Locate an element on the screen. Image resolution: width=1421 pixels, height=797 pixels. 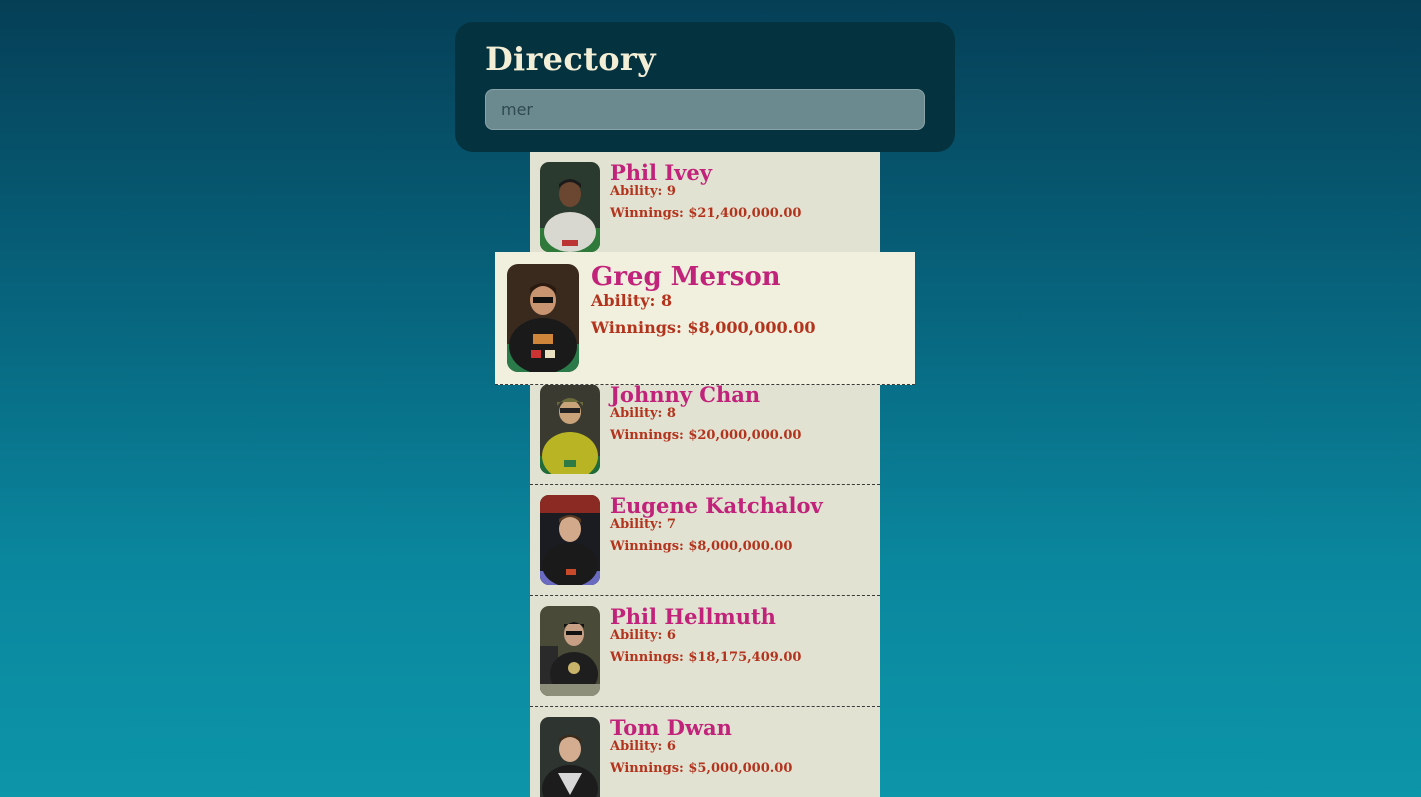
player-name: Eugene Katchalov is located at coordinates (716, 505).